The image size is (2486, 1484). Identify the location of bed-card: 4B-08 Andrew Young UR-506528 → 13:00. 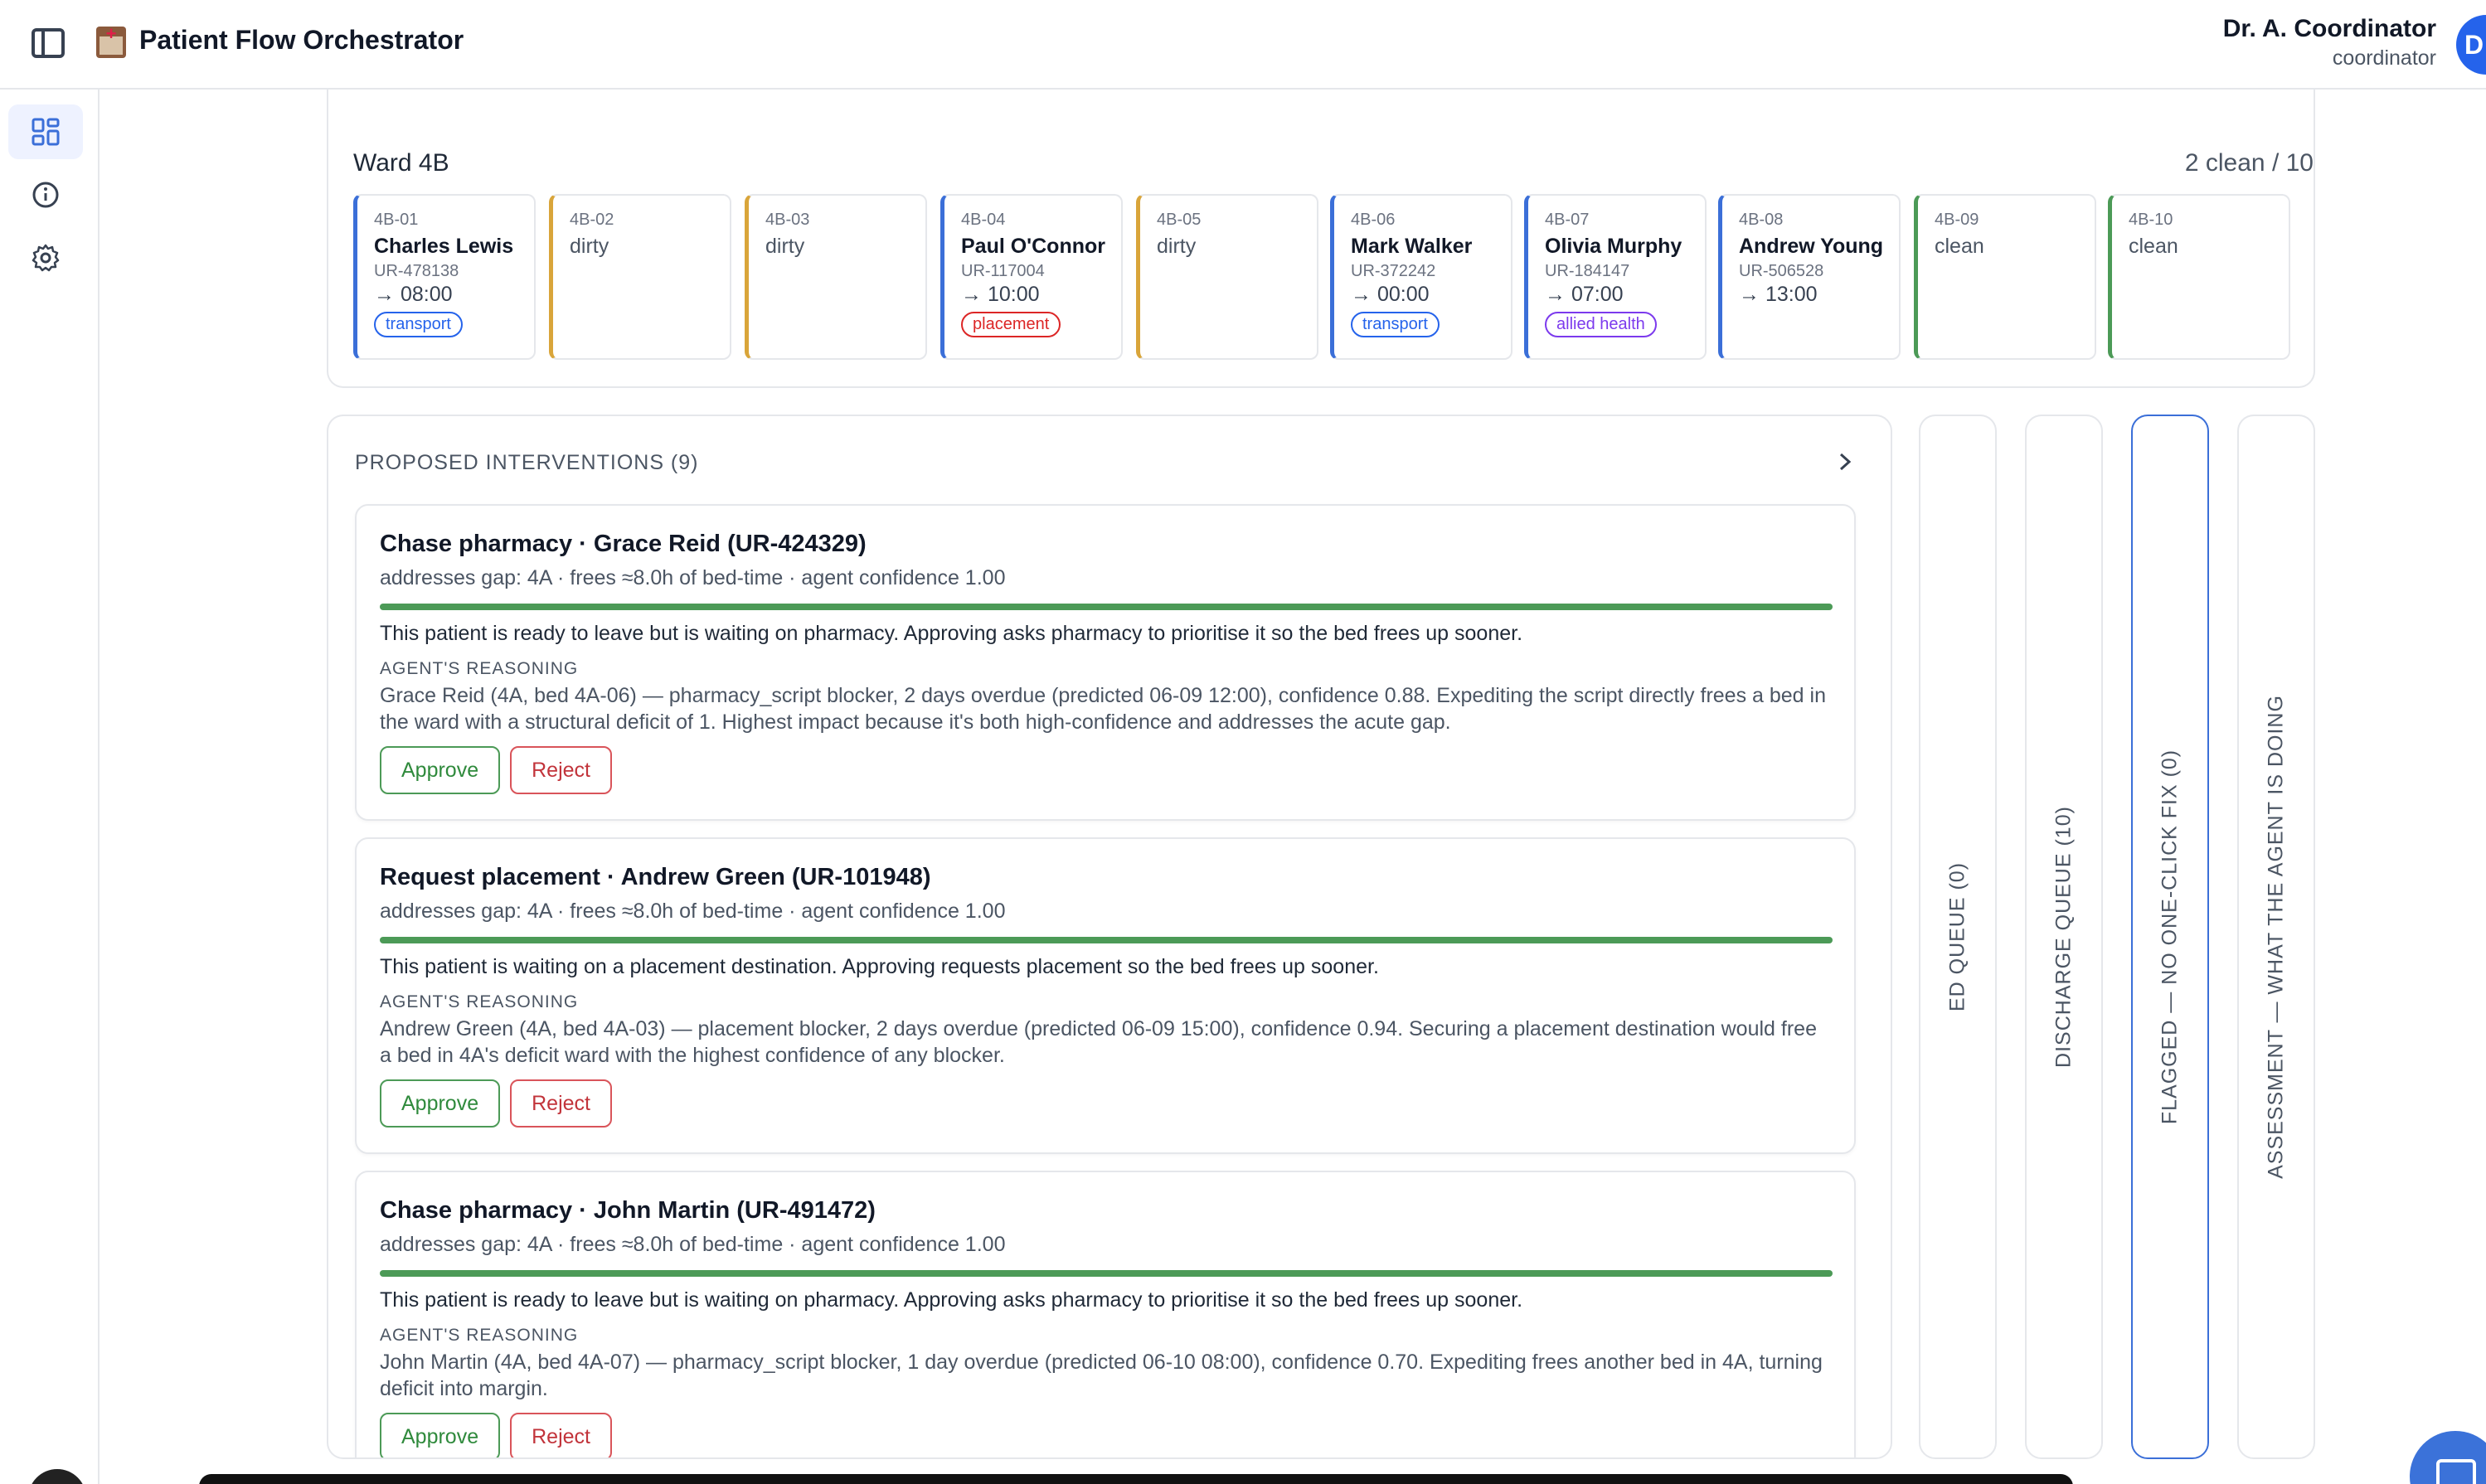
(1809, 277).